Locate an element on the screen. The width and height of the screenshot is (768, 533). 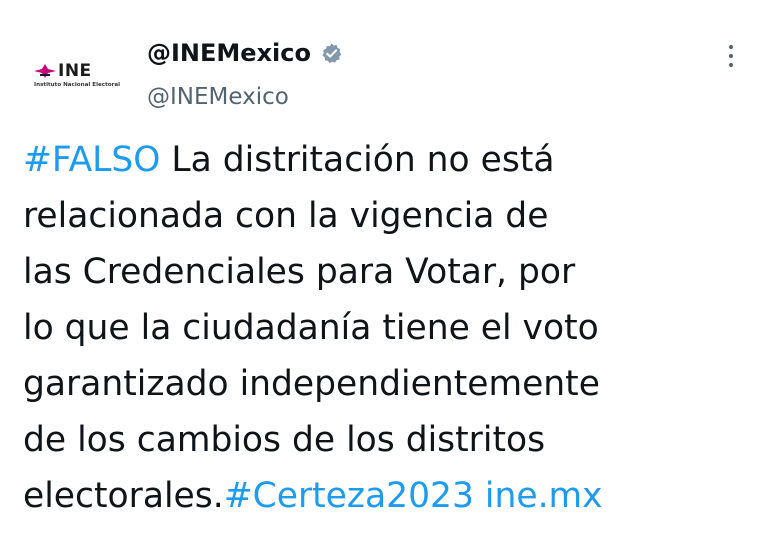
author-handle: @INEMexico is located at coordinates (218, 97).